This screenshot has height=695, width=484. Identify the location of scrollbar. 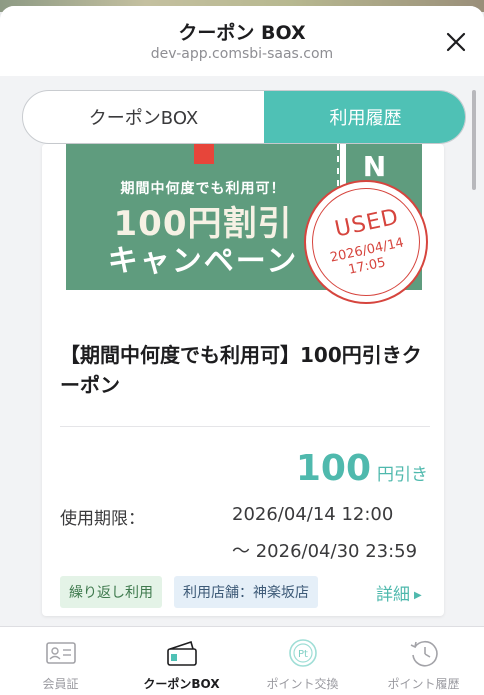
(474, 140).